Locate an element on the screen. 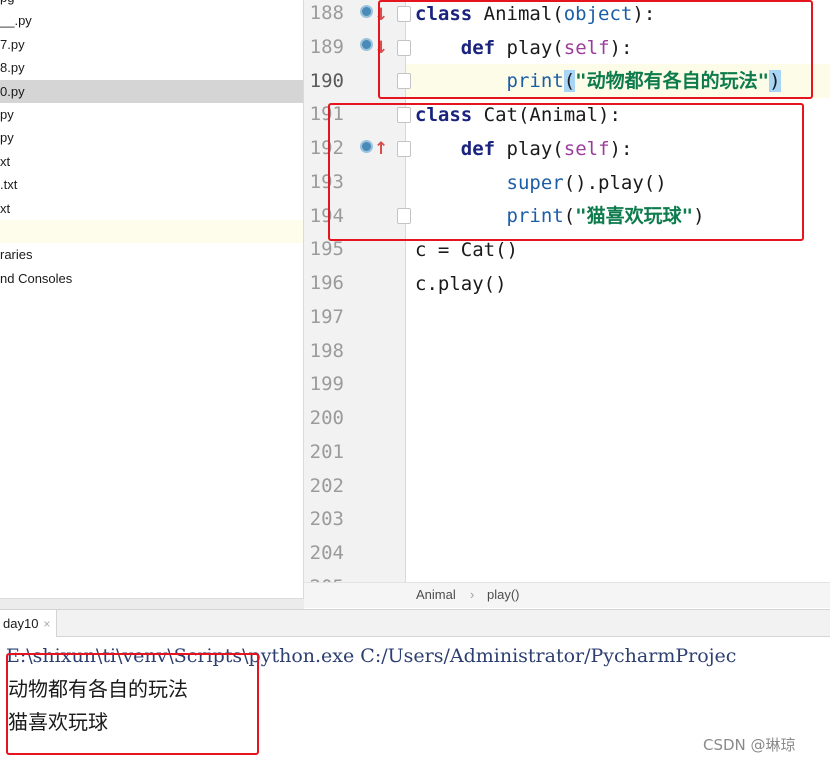 The height and width of the screenshot is (764, 830). tree-item is located at coordinates (151, 231).